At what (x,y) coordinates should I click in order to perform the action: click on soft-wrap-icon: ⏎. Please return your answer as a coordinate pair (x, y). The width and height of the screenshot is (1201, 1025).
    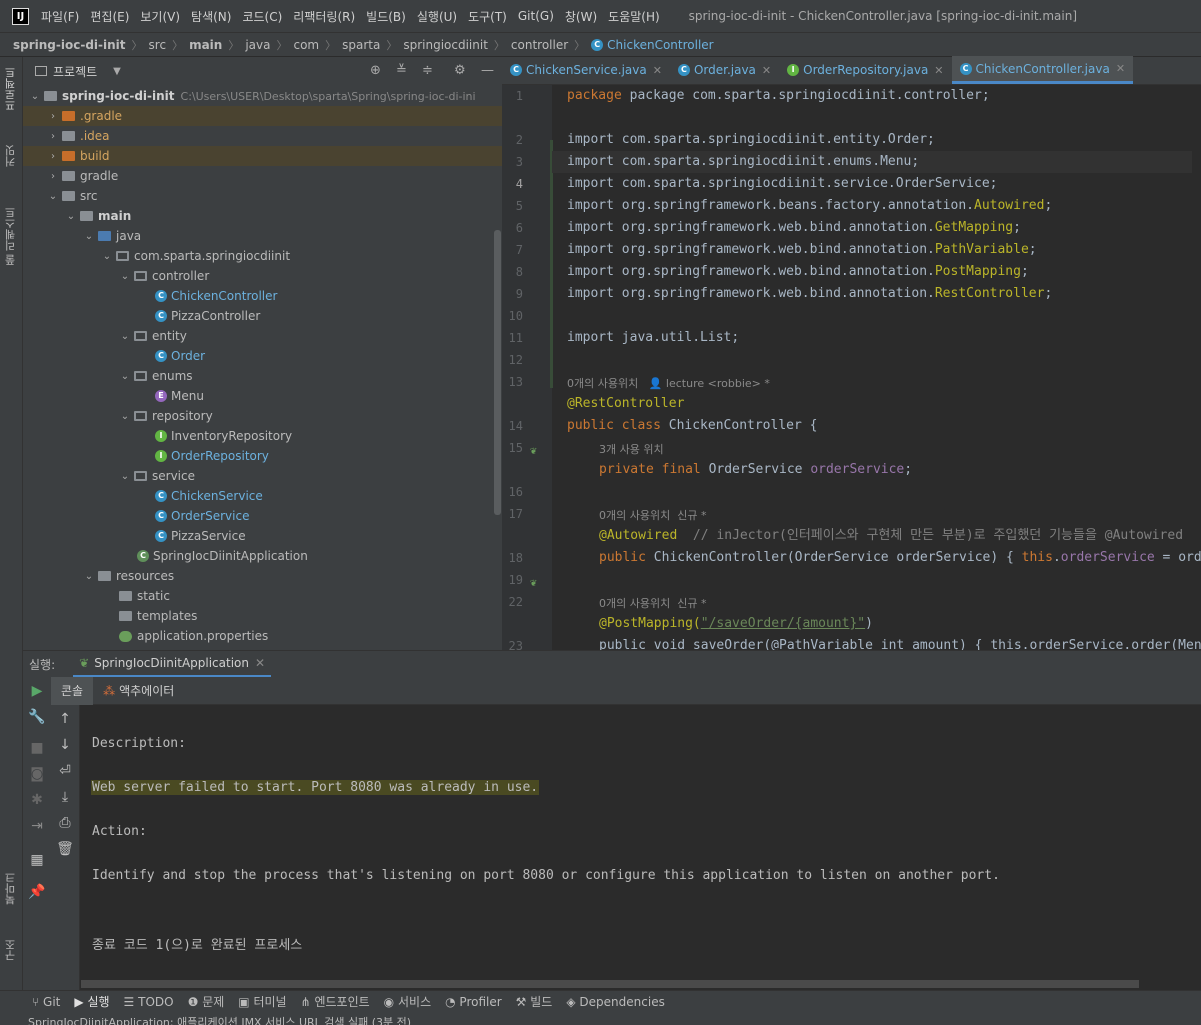
    Looking at the image, I should click on (65, 771).